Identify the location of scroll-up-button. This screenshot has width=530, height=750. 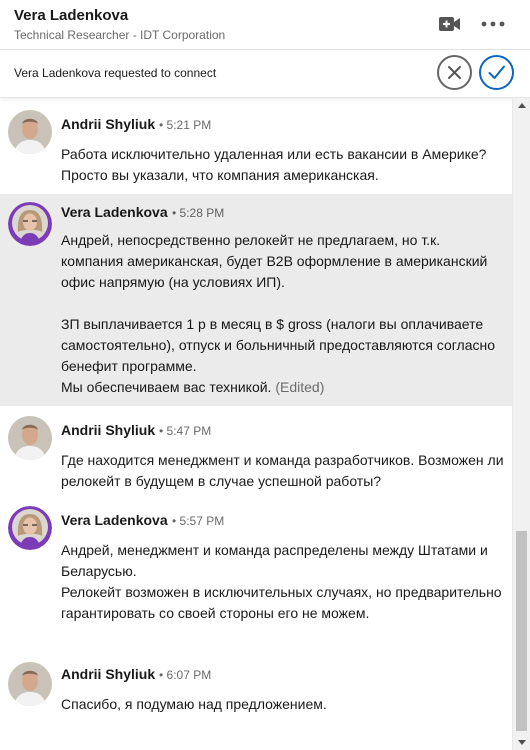
(521, 106).